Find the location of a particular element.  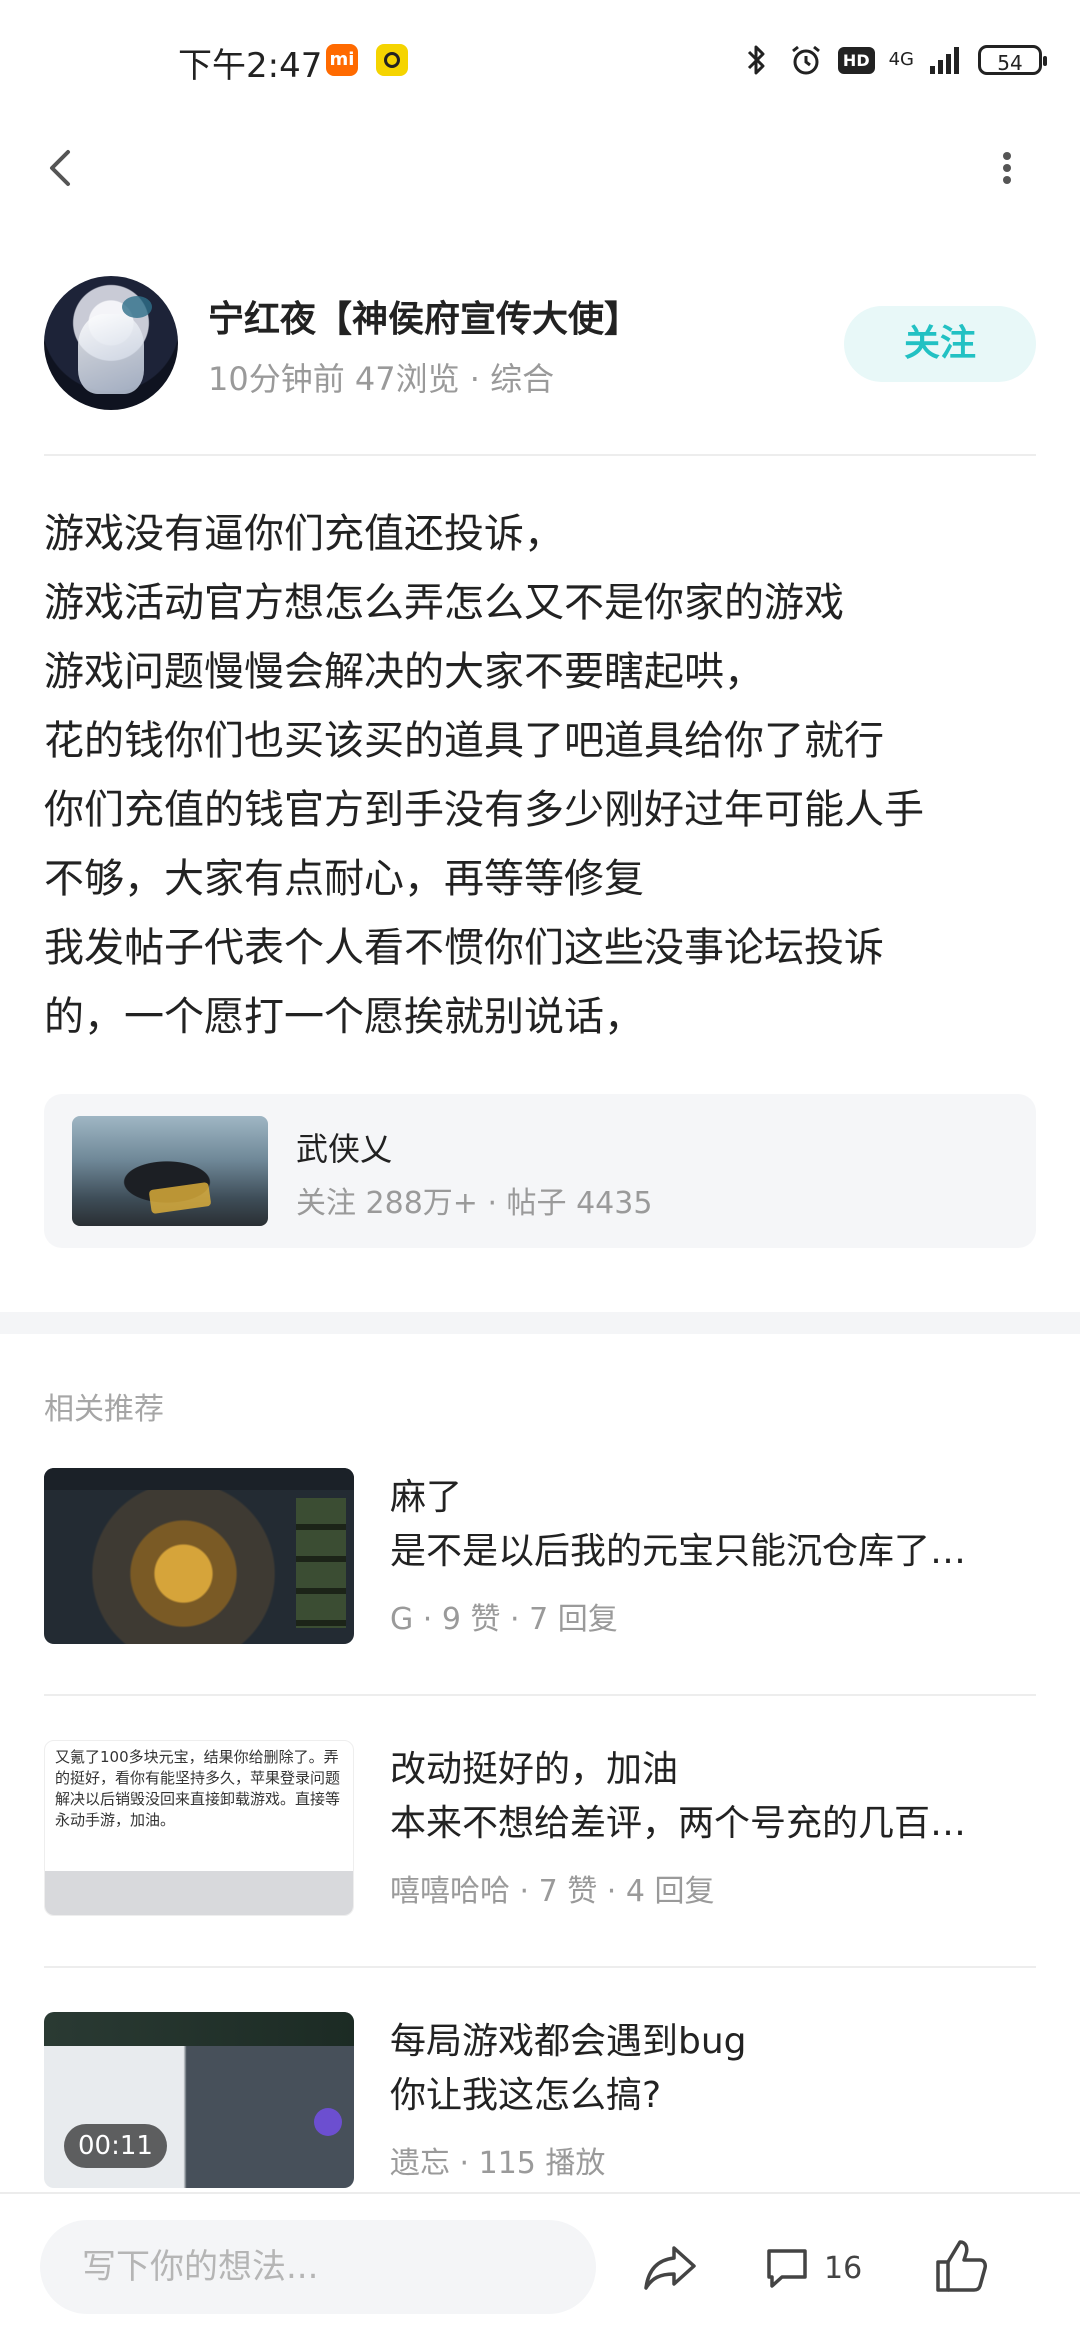

follow-button: 关注 is located at coordinates (940, 344).